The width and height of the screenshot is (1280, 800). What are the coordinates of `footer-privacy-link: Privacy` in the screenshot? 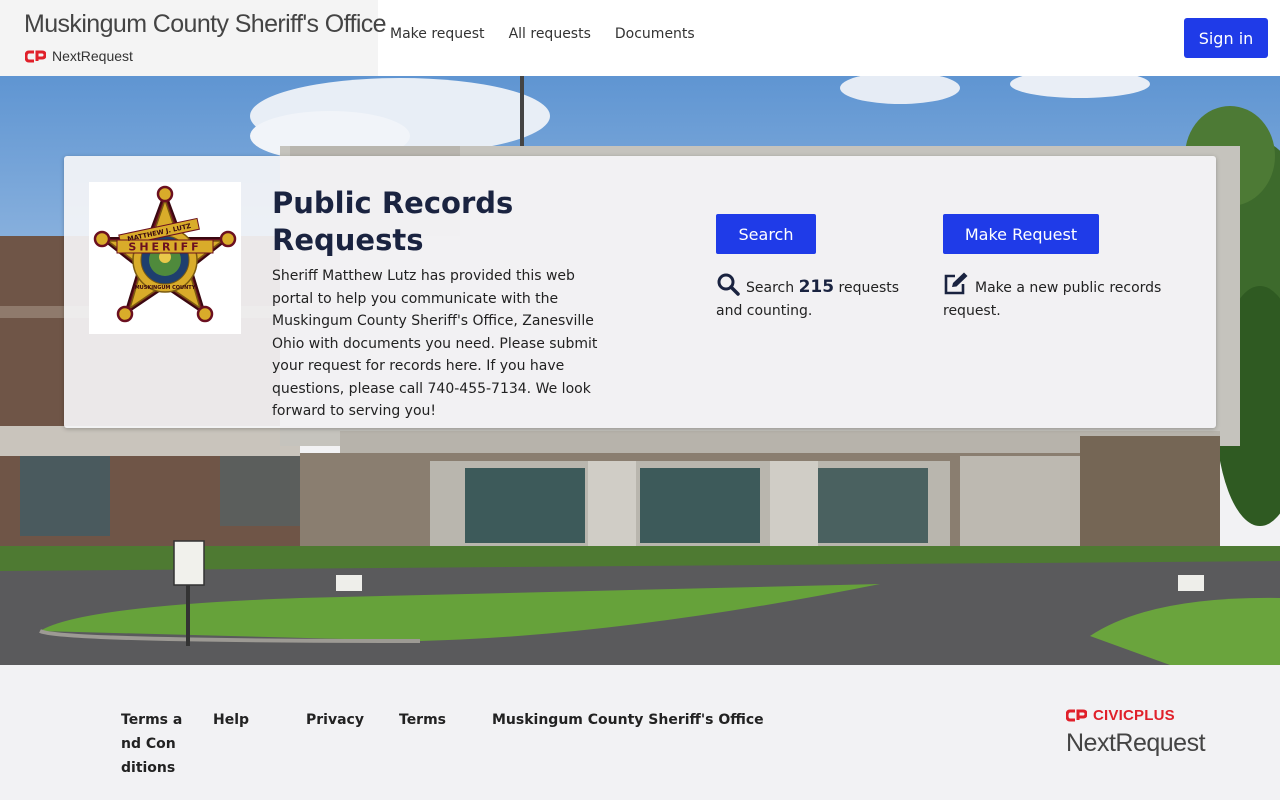 It's located at (335, 720).